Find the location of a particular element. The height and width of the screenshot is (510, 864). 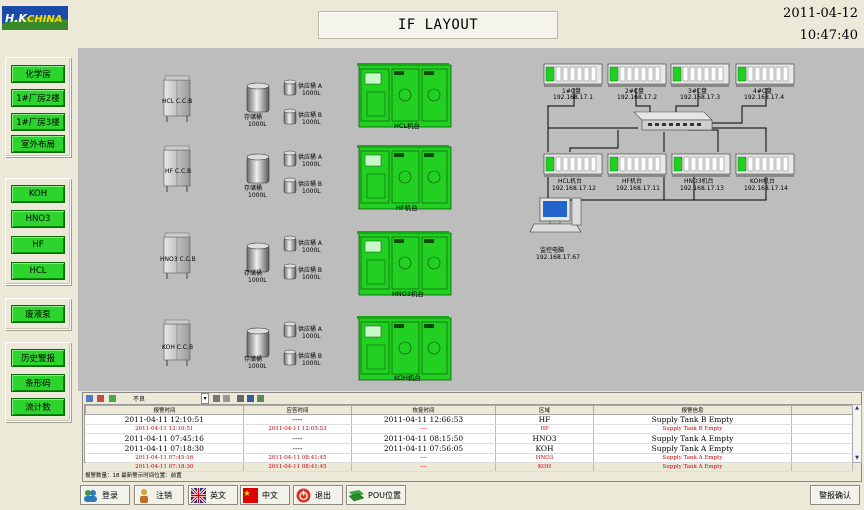

column-header: 应答时间 is located at coordinates (297, 410).